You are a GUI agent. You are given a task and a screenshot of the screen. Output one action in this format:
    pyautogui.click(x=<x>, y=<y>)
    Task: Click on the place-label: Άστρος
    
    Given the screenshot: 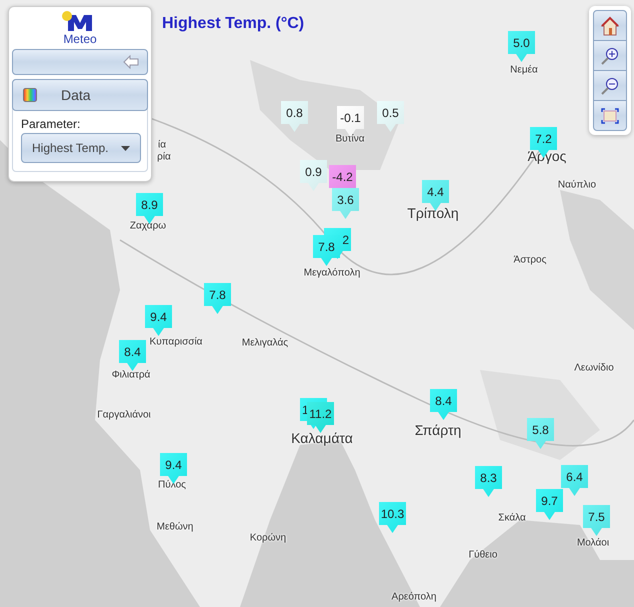 What is the action you would take?
    pyautogui.click(x=530, y=260)
    